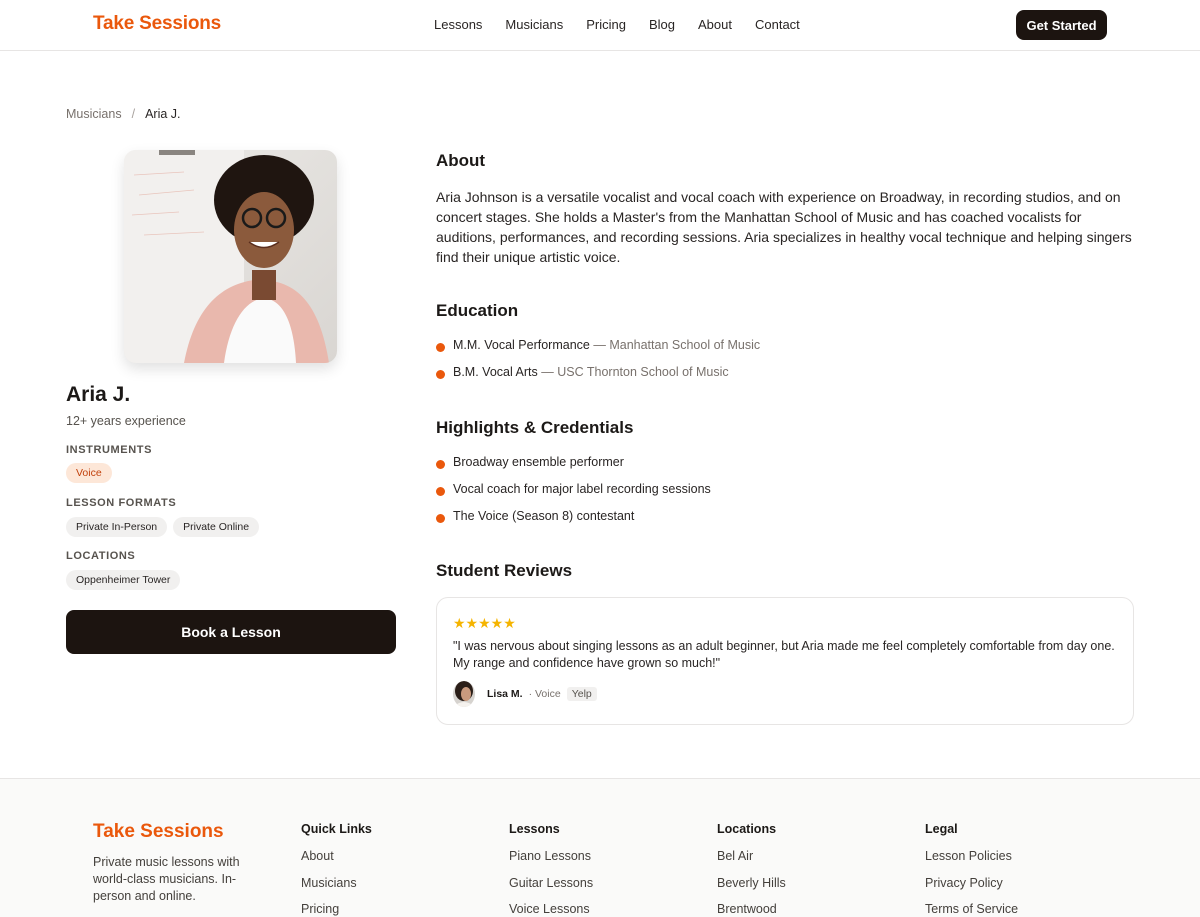 This screenshot has height=917, width=1200. What do you see at coordinates (101, 556) in the screenshot?
I see `locations-label: LOCATIONS` at bounding box center [101, 556].